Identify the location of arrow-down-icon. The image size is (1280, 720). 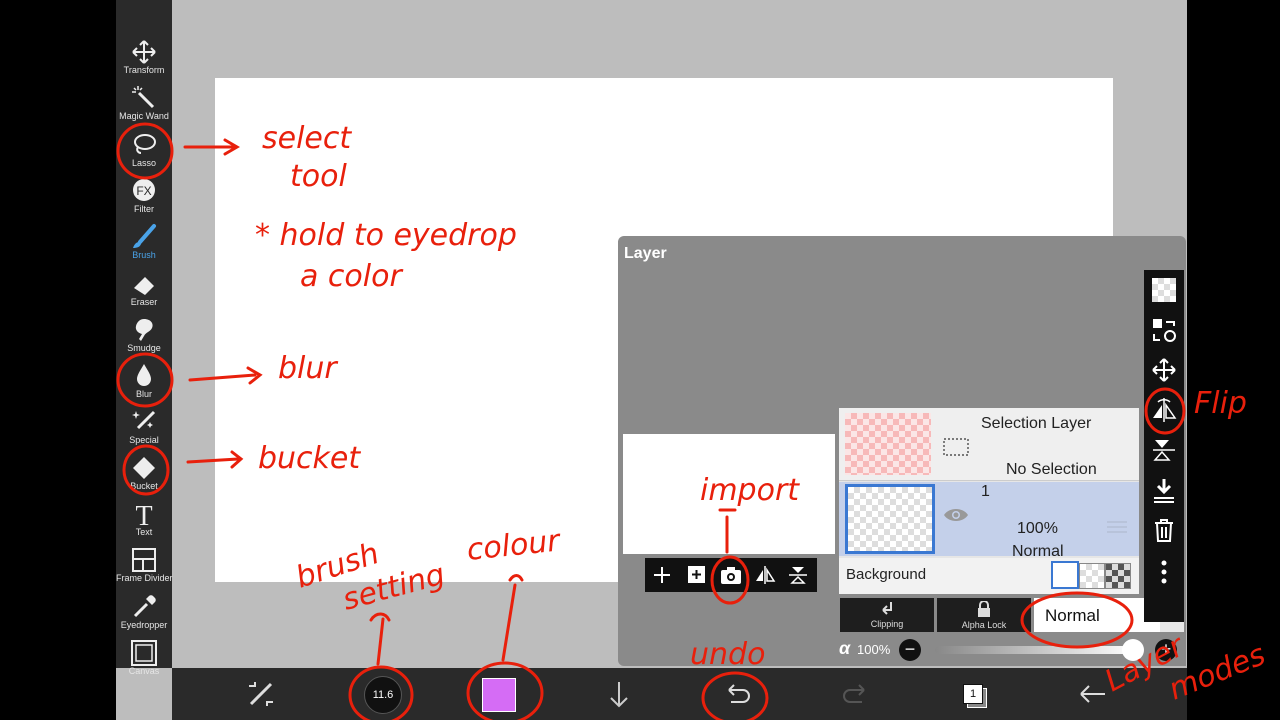
(619, 694).